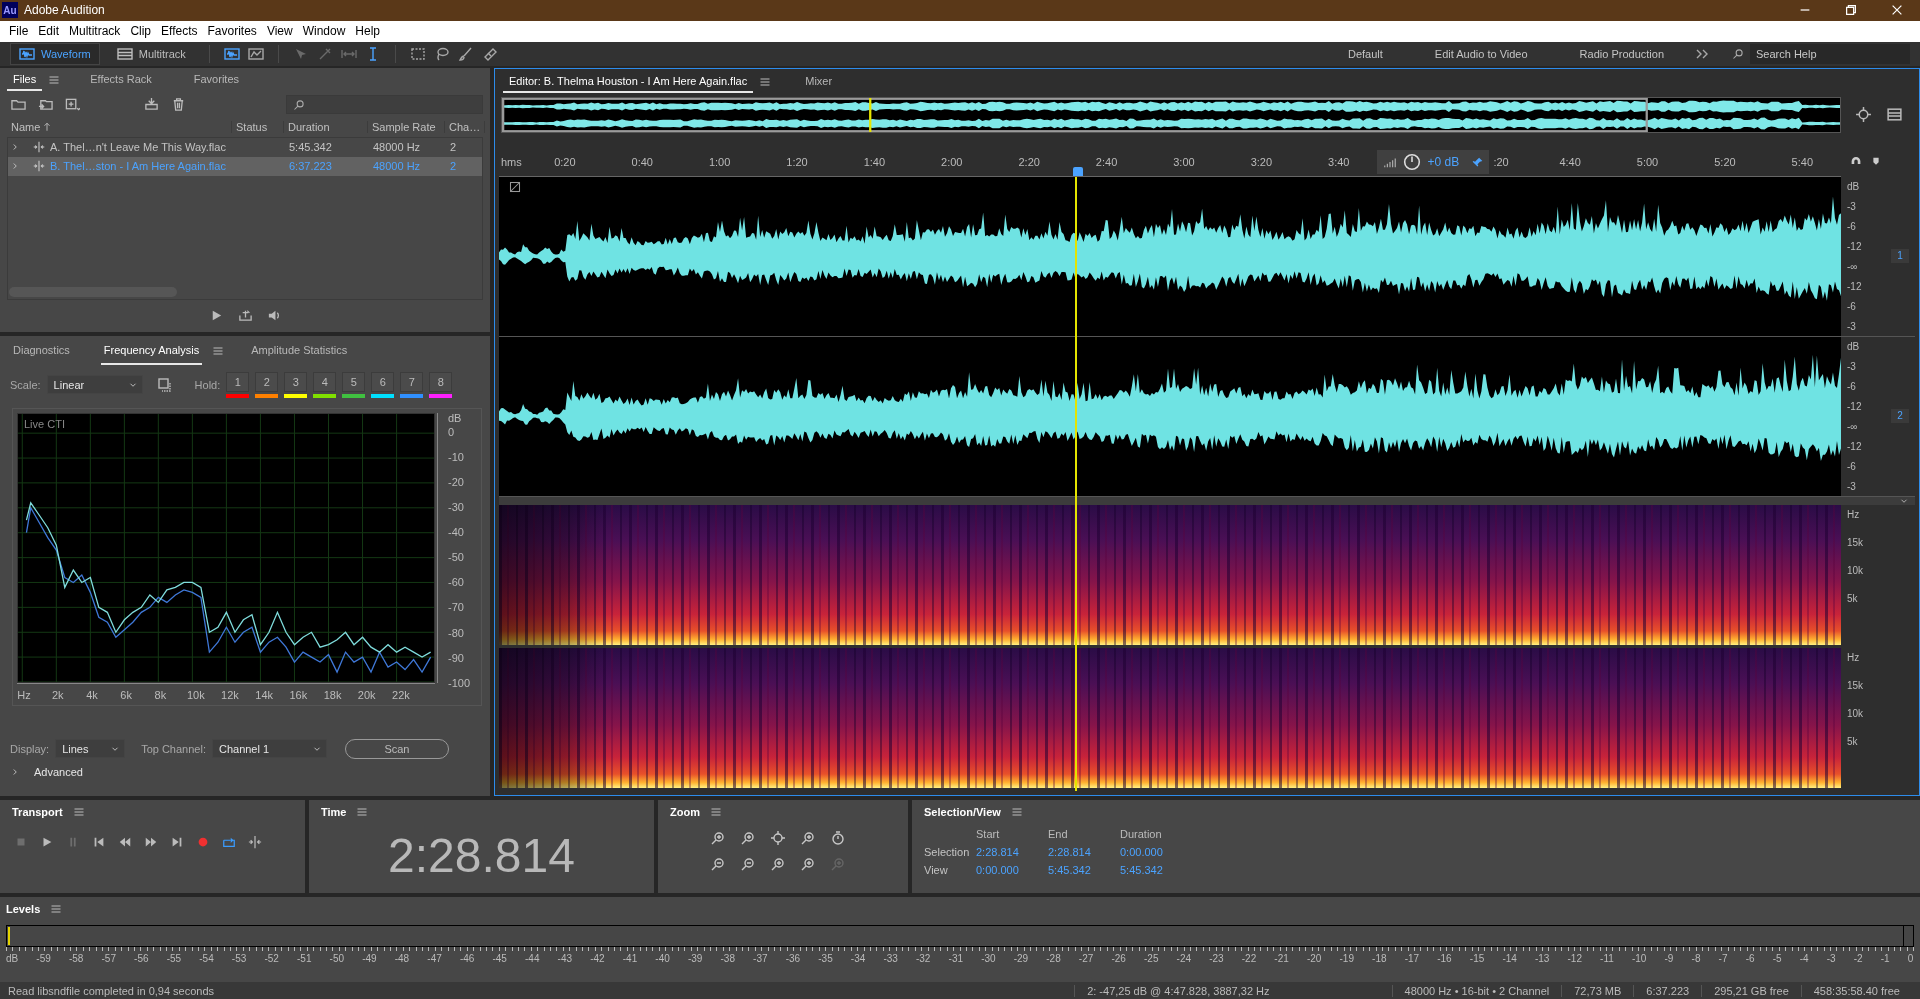  What do you see at coordinates (93, 291) in the screenshot?
I see `scrollbar` at bounding box center [93, 291].